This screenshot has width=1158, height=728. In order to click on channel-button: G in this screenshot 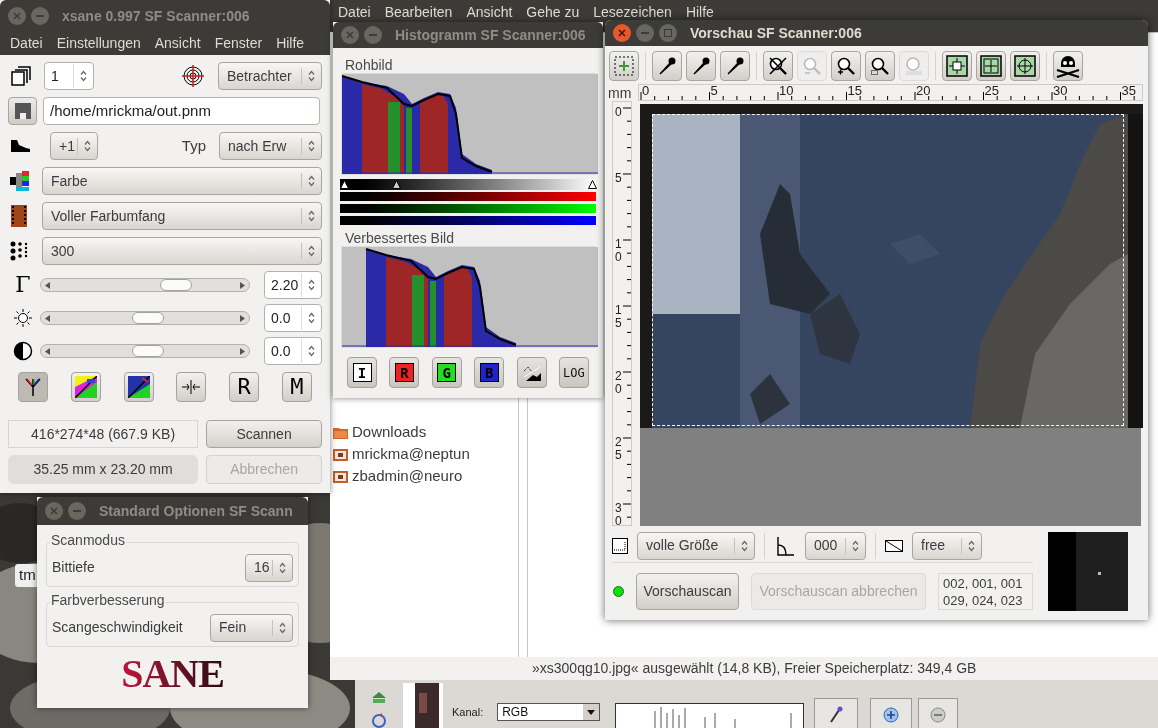, I will do `click(446, 372)`.